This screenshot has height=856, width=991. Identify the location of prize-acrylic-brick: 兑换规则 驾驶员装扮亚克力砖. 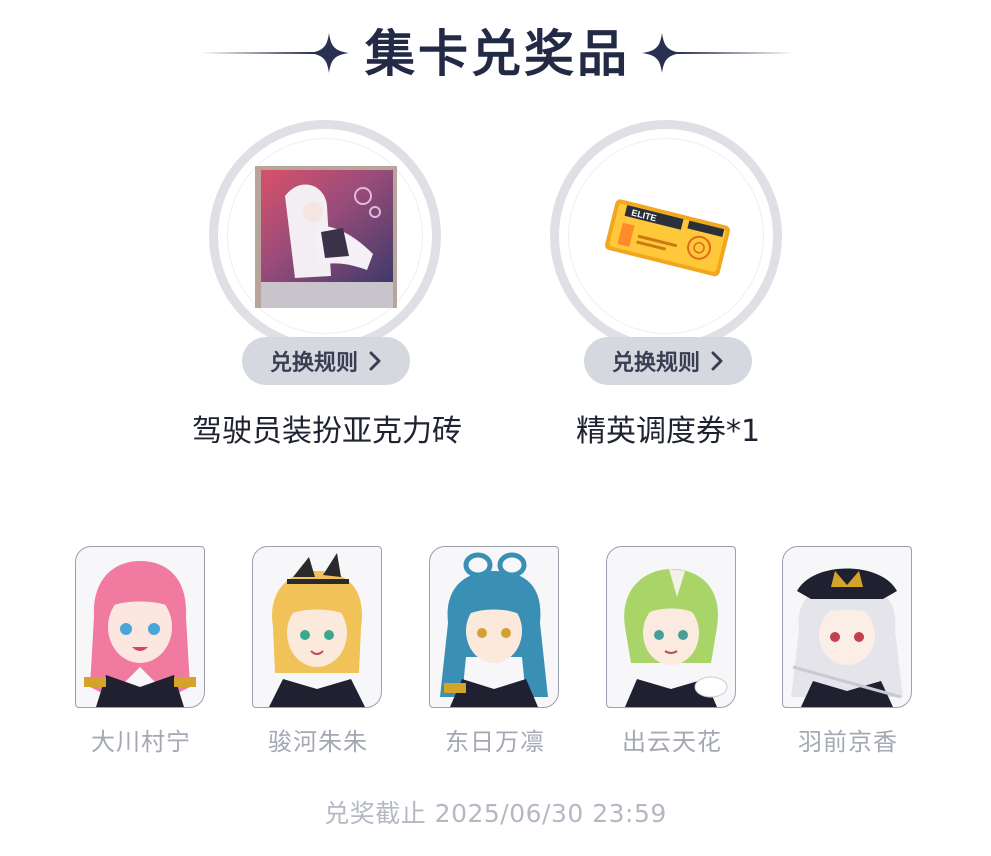
(327, 315).